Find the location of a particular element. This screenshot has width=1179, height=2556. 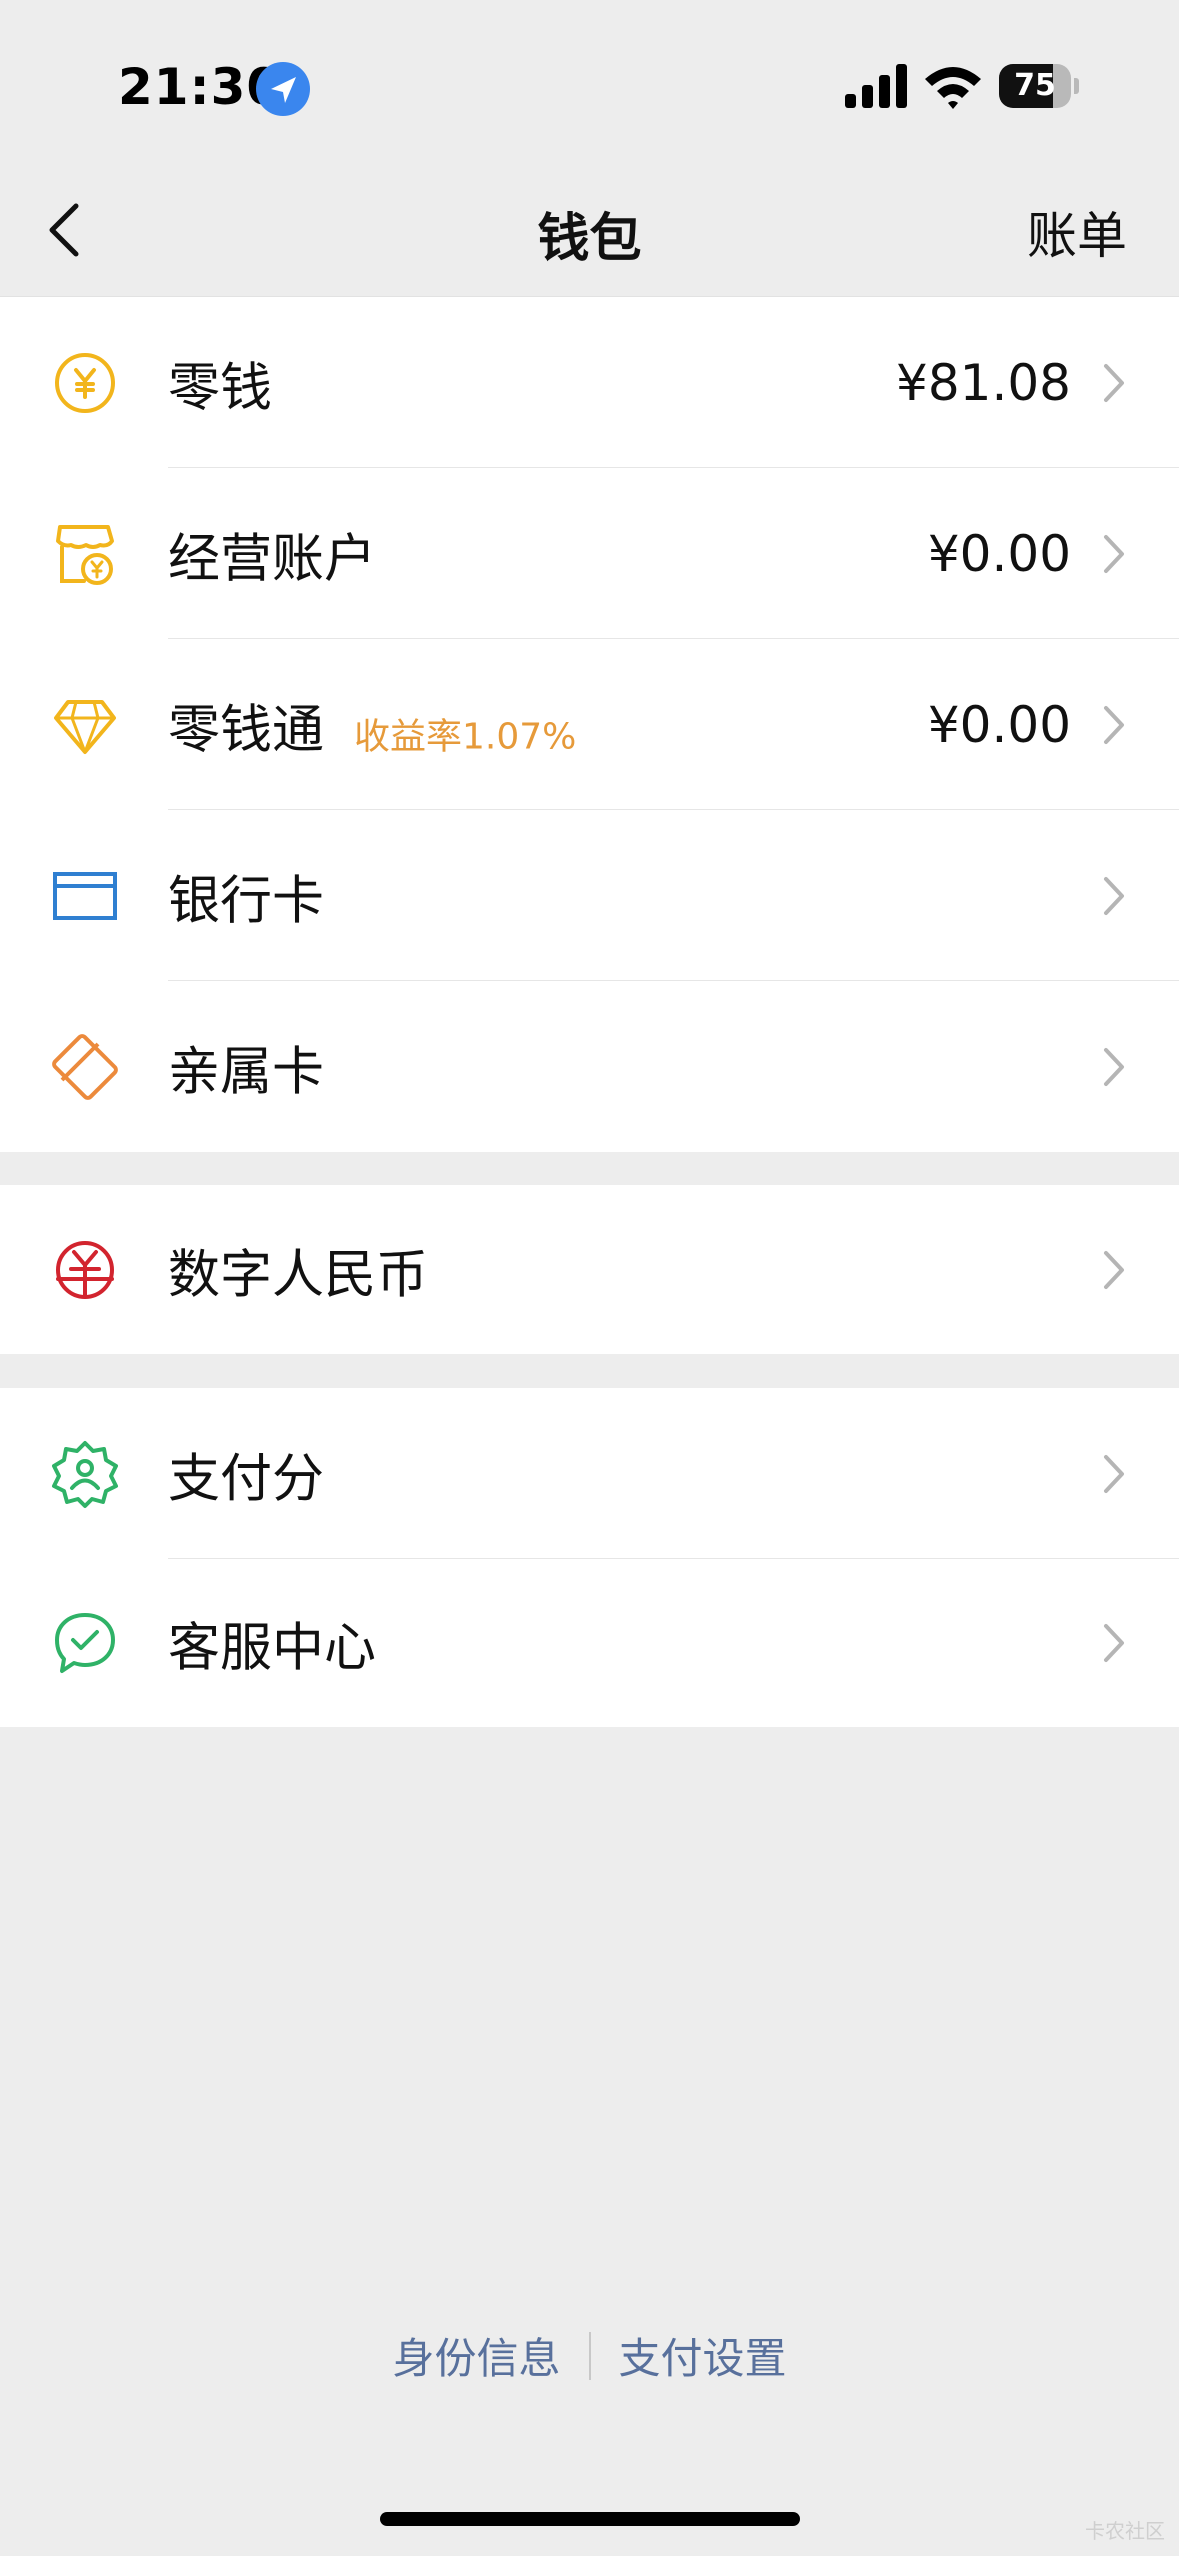

shop-account-icon is located at coordinates (85, 554).